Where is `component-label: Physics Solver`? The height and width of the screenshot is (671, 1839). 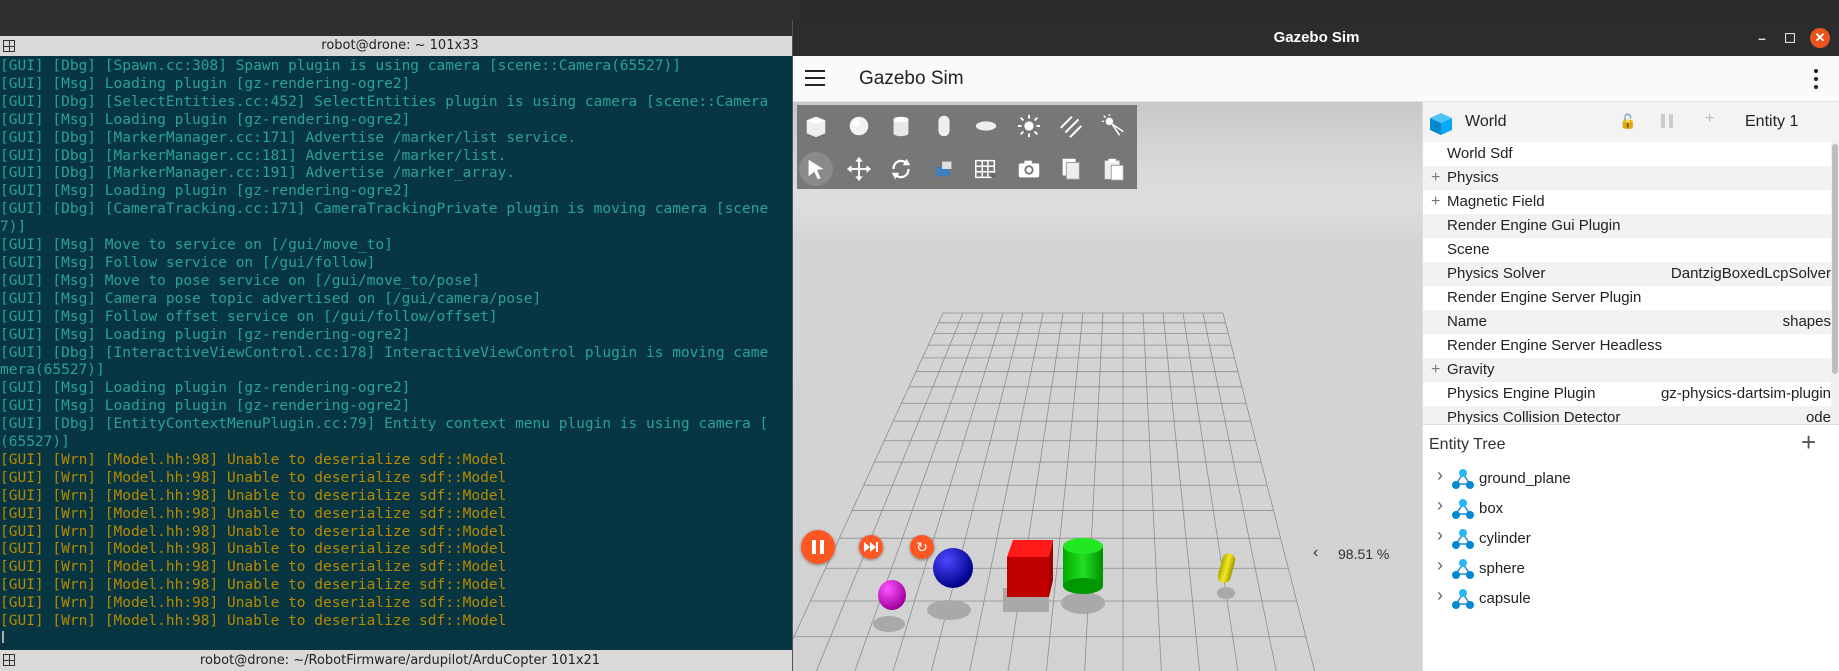 component-label: Physics Solver is located at coordinates (1496, 273).